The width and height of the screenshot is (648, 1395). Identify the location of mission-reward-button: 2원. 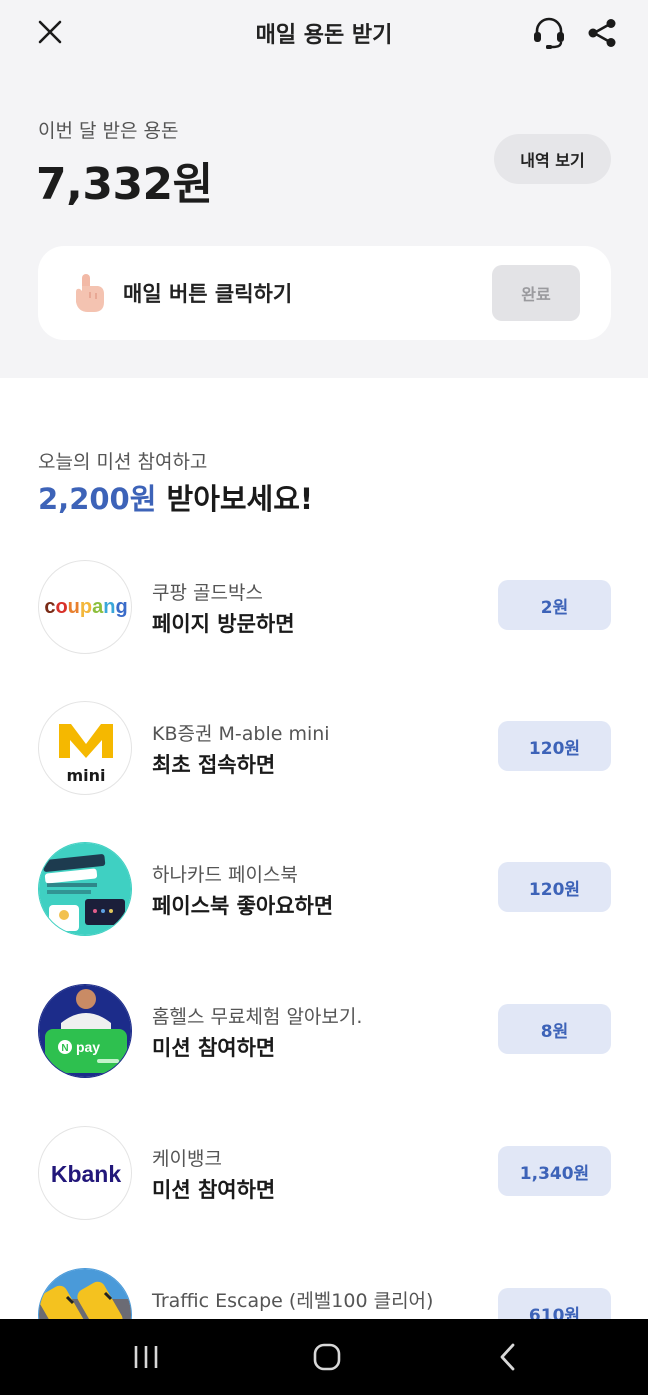
(554, 605).